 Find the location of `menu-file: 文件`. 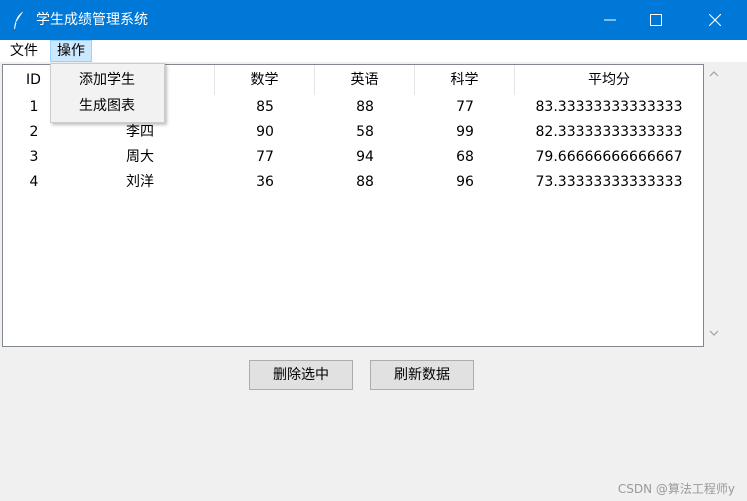

menu-file: 文件 is located at coordinates (24, 51).